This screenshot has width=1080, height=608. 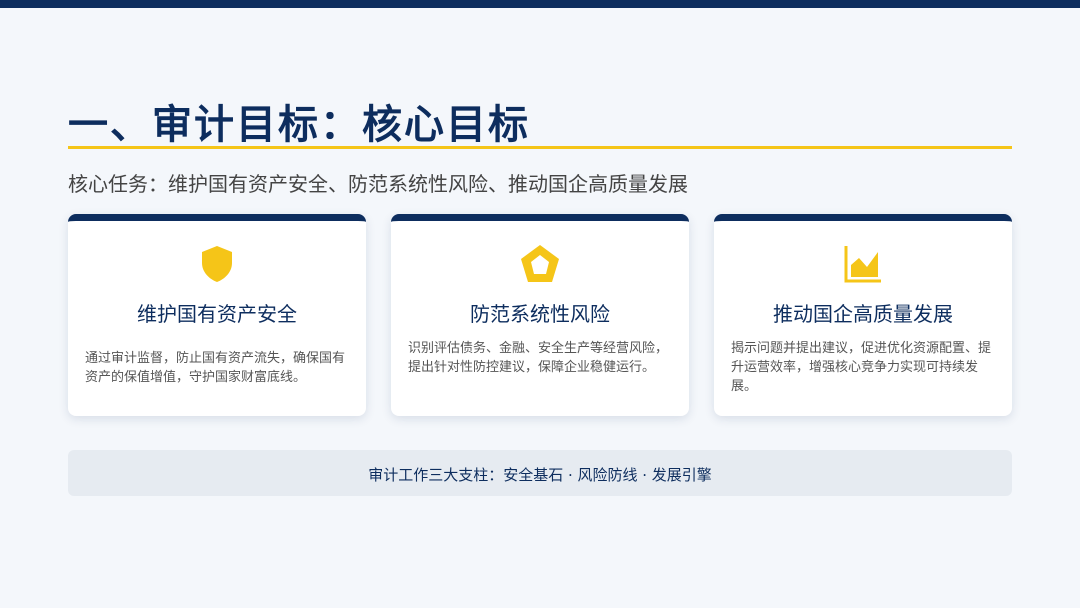 What do you see at coordinates (540, 147) in the screenshot?
I see `title-underline` at bounding box center [540, 147].